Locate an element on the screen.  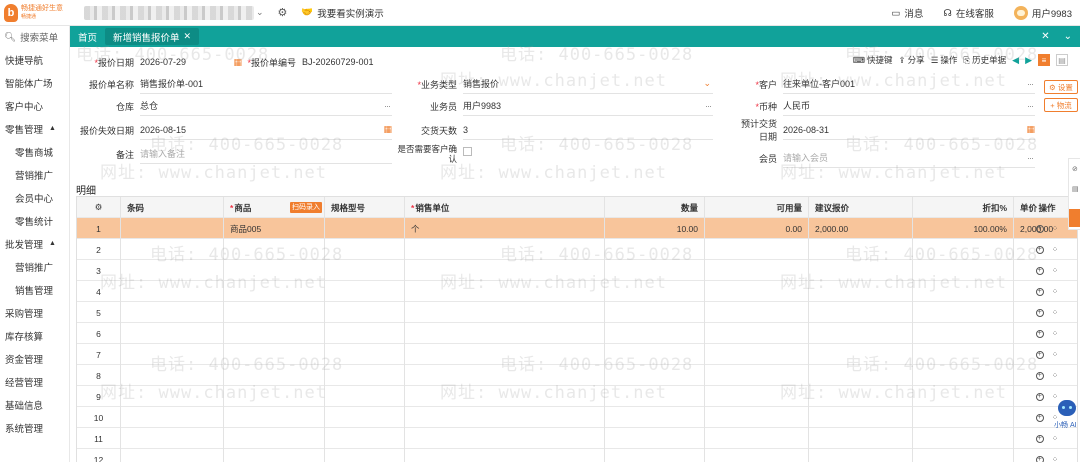
sidebar-item: 经营管理 is located at coordinates (34, 381).